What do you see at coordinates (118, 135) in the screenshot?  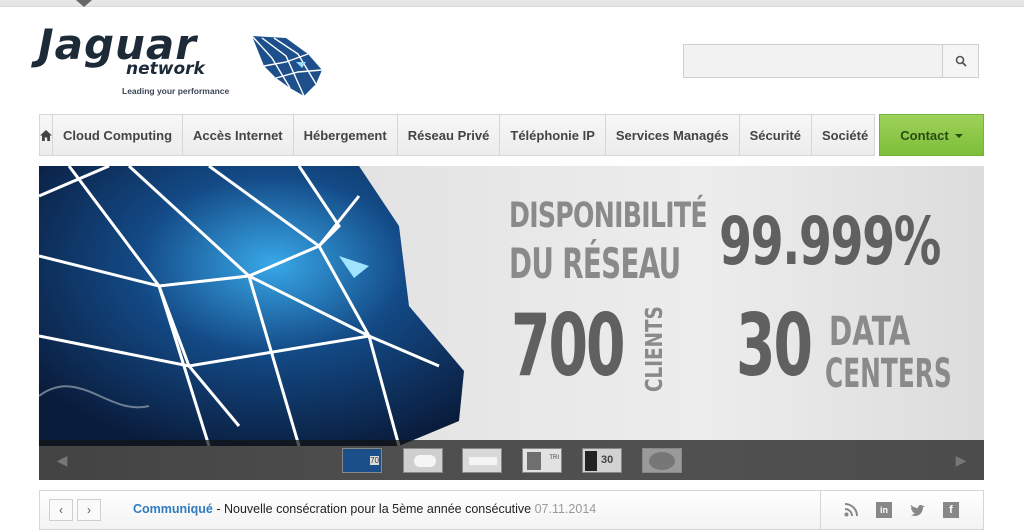 I see `nav-cloud-computing: Cloud Computing` at bounding box center [118, 135].